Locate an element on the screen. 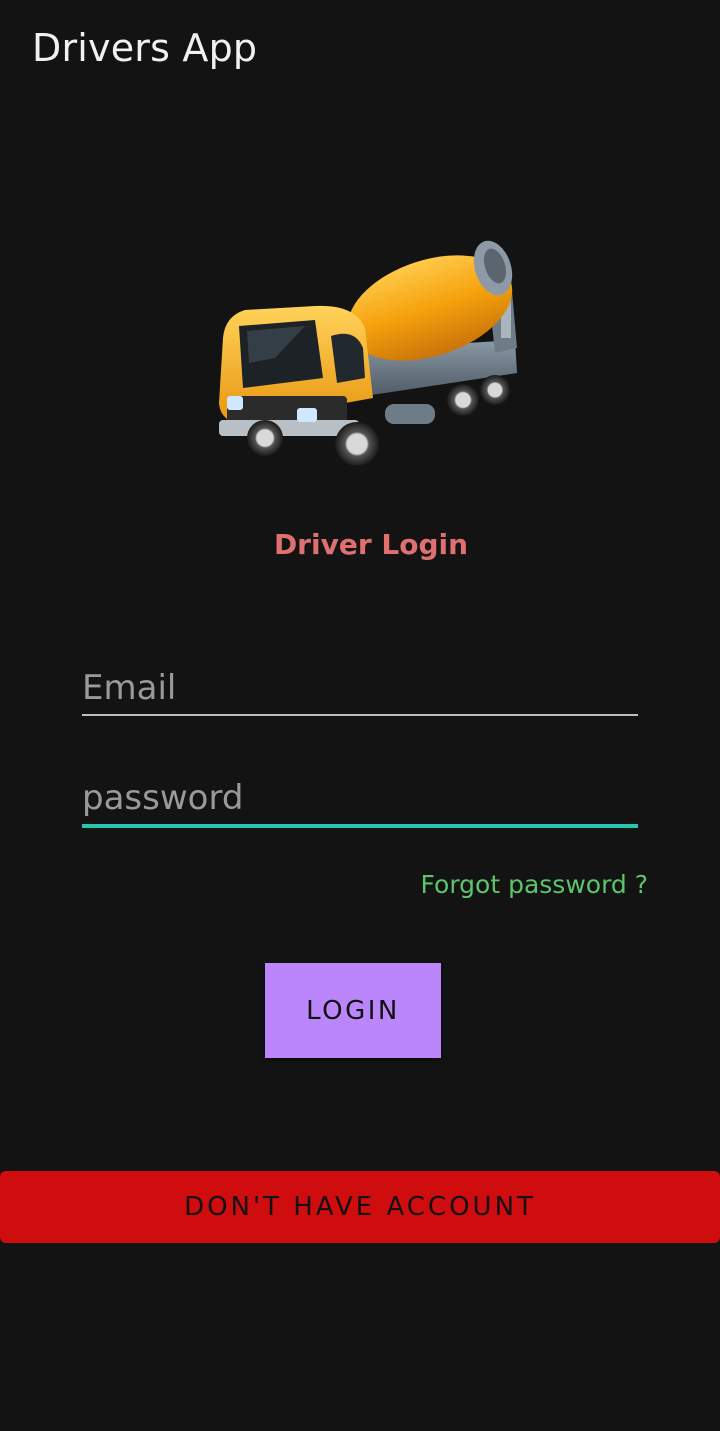 The image size is (720, 1431). concrete-mixer-truck-icon is located at coordinates (365, 353).